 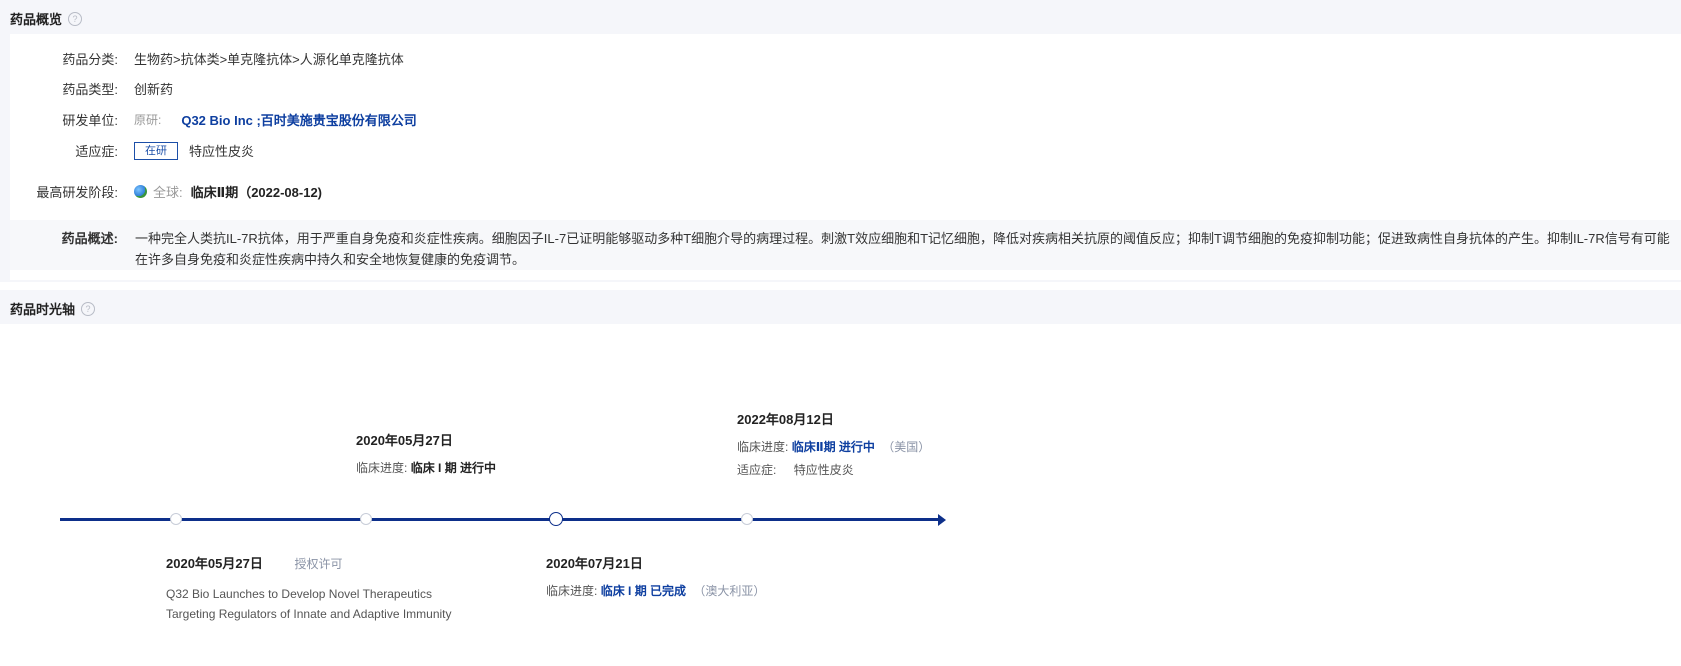 What do you see at coordinates (140, 191) in the screenshot?
I see `globe-icon` at bounding box center [140, 191].